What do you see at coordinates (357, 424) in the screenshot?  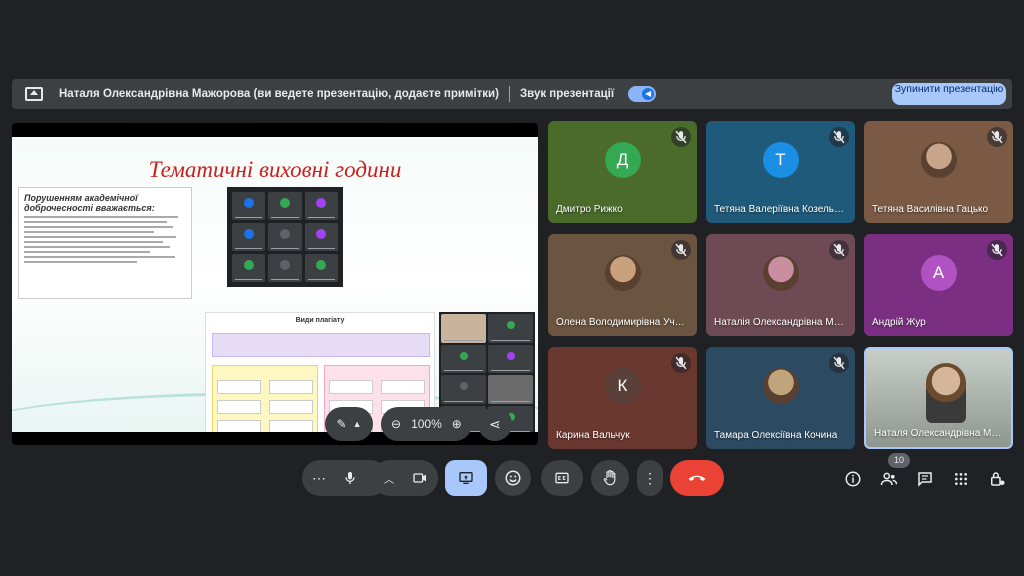 I see `chevron-up-icon: ▲` at bounding box center [357, 424].